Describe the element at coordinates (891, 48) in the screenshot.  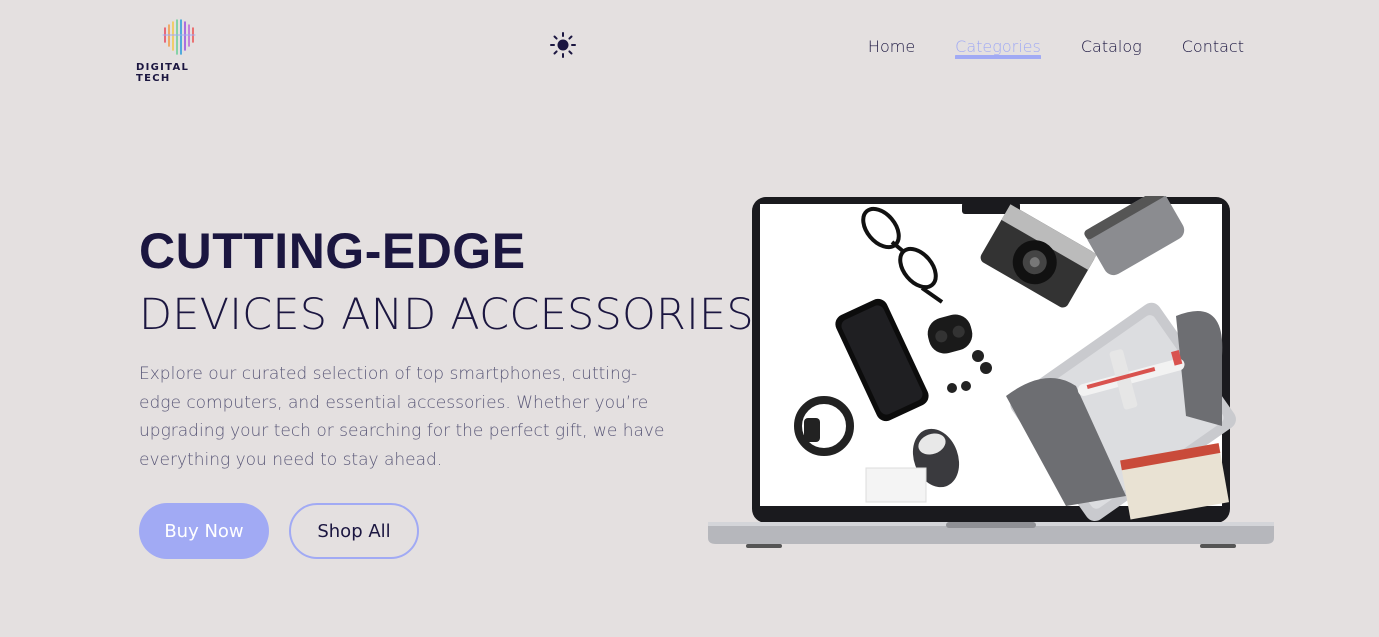
I see `nav-home: Home` at that location.